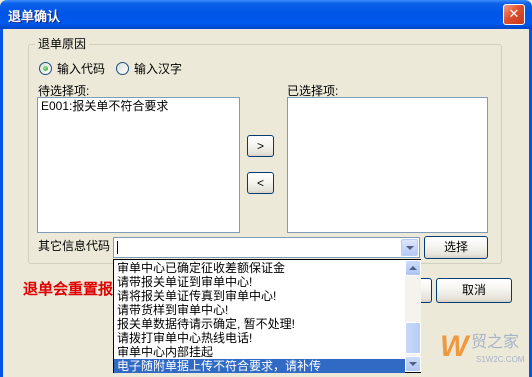  I want to click on scroll-down-button, so click(413, 364).